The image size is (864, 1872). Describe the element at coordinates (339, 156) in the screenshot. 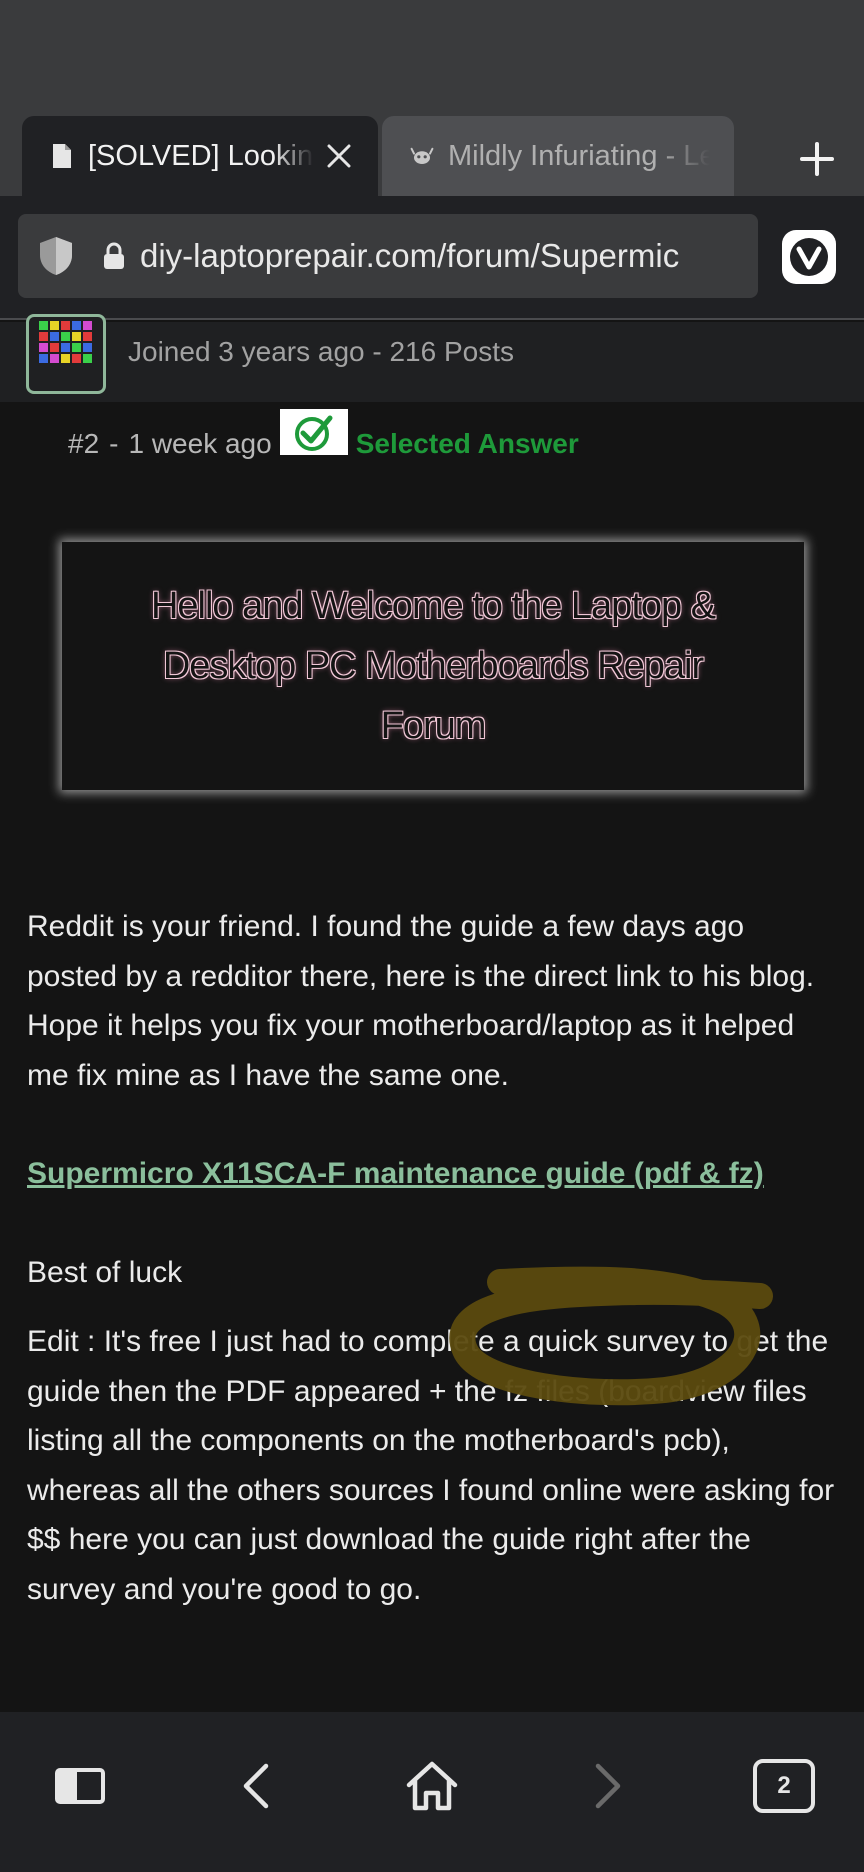

I see `close-tab-icon` at that location.